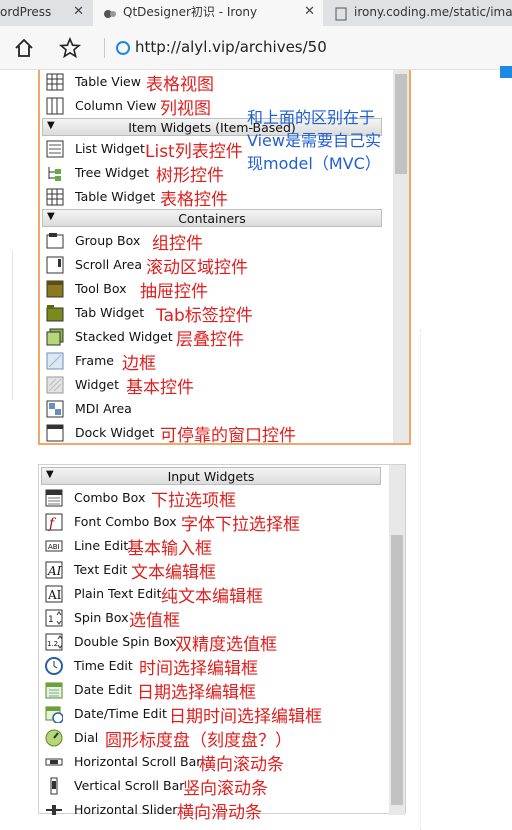  I want to click on annotation: 横向滑动条, so click(219, 813).